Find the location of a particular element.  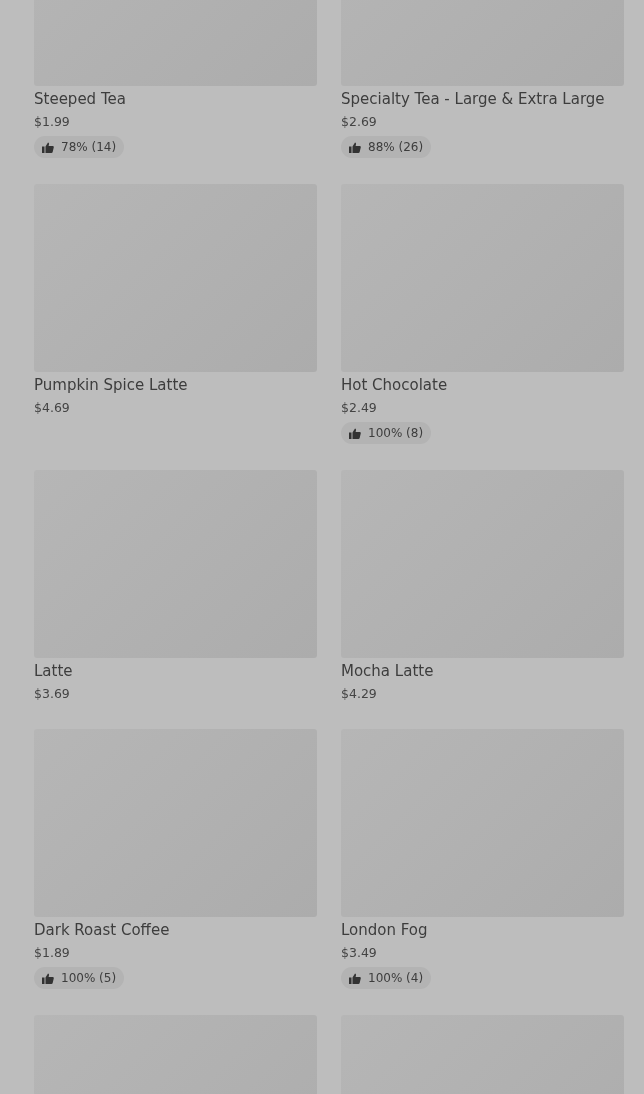

product-name: Mocha Latte is located at coordinates (387, 671).